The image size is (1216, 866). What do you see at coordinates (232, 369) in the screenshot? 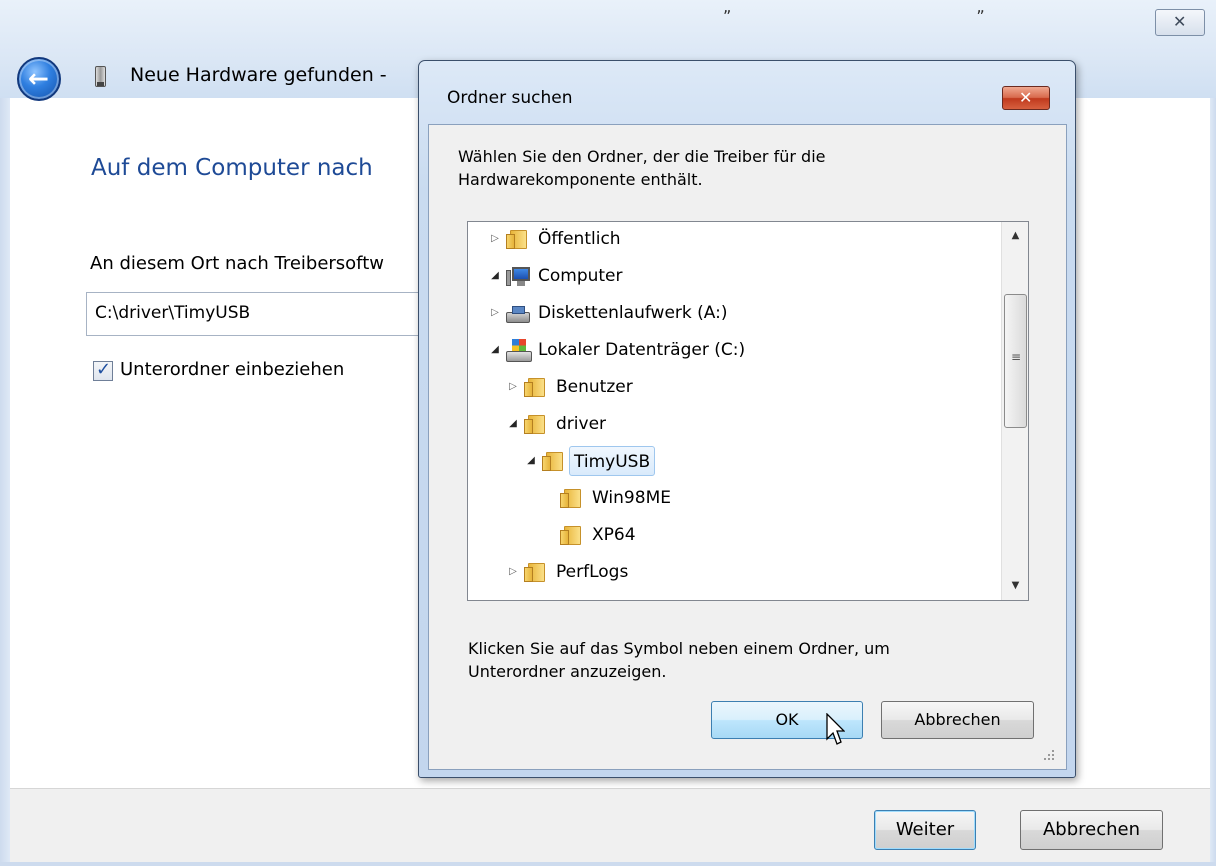
I see `include-subfolders-label: Unterordner einbeziehen` at bounding box center [232, 369].